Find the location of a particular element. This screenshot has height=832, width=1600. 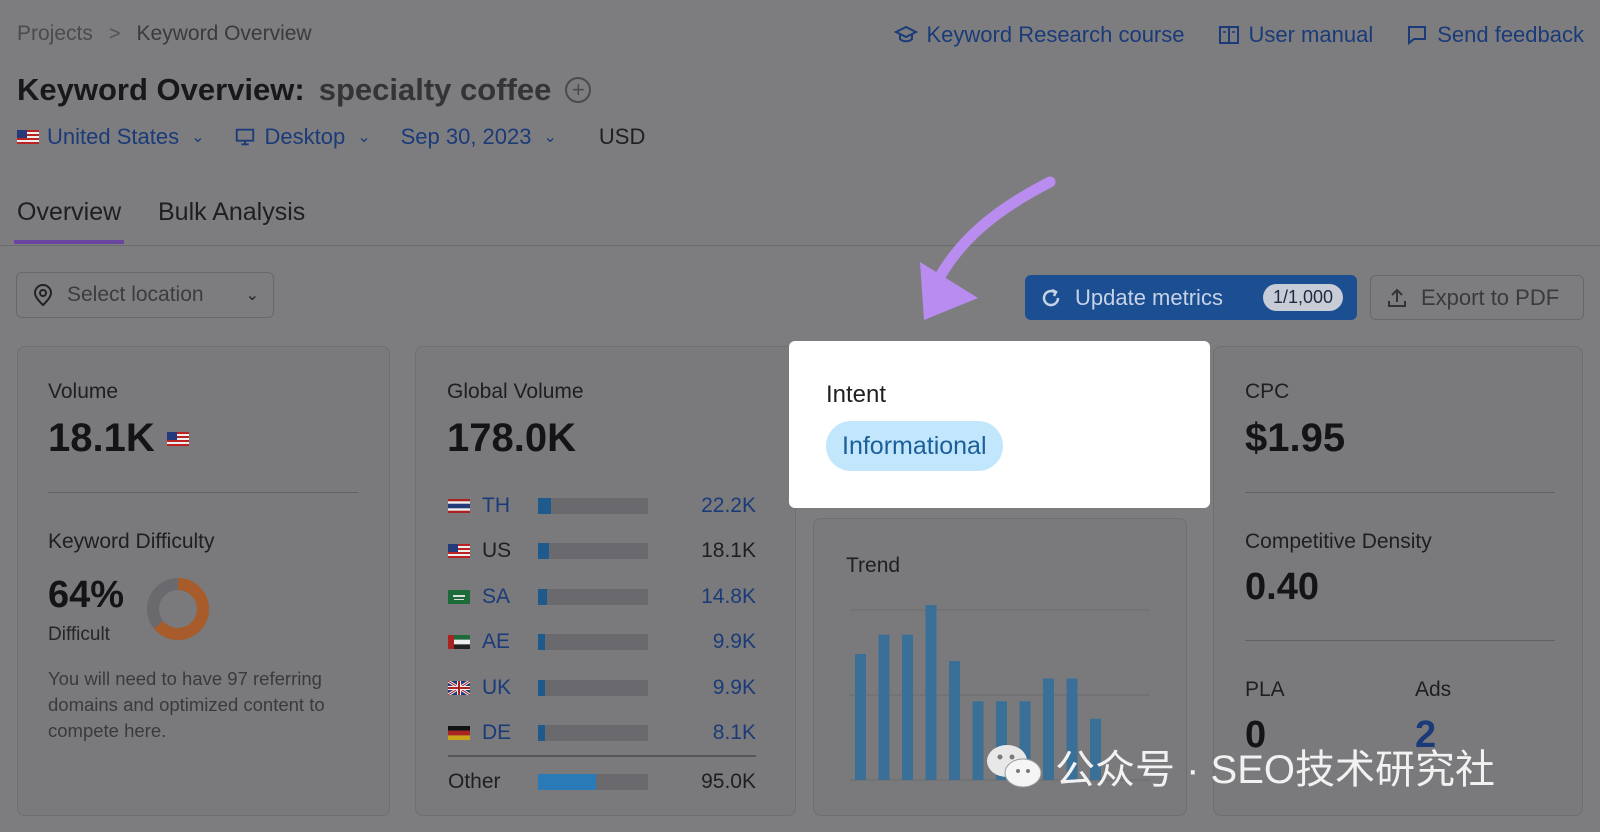

other-row-content: Other 95.0K is located at coordinates (602, 782).